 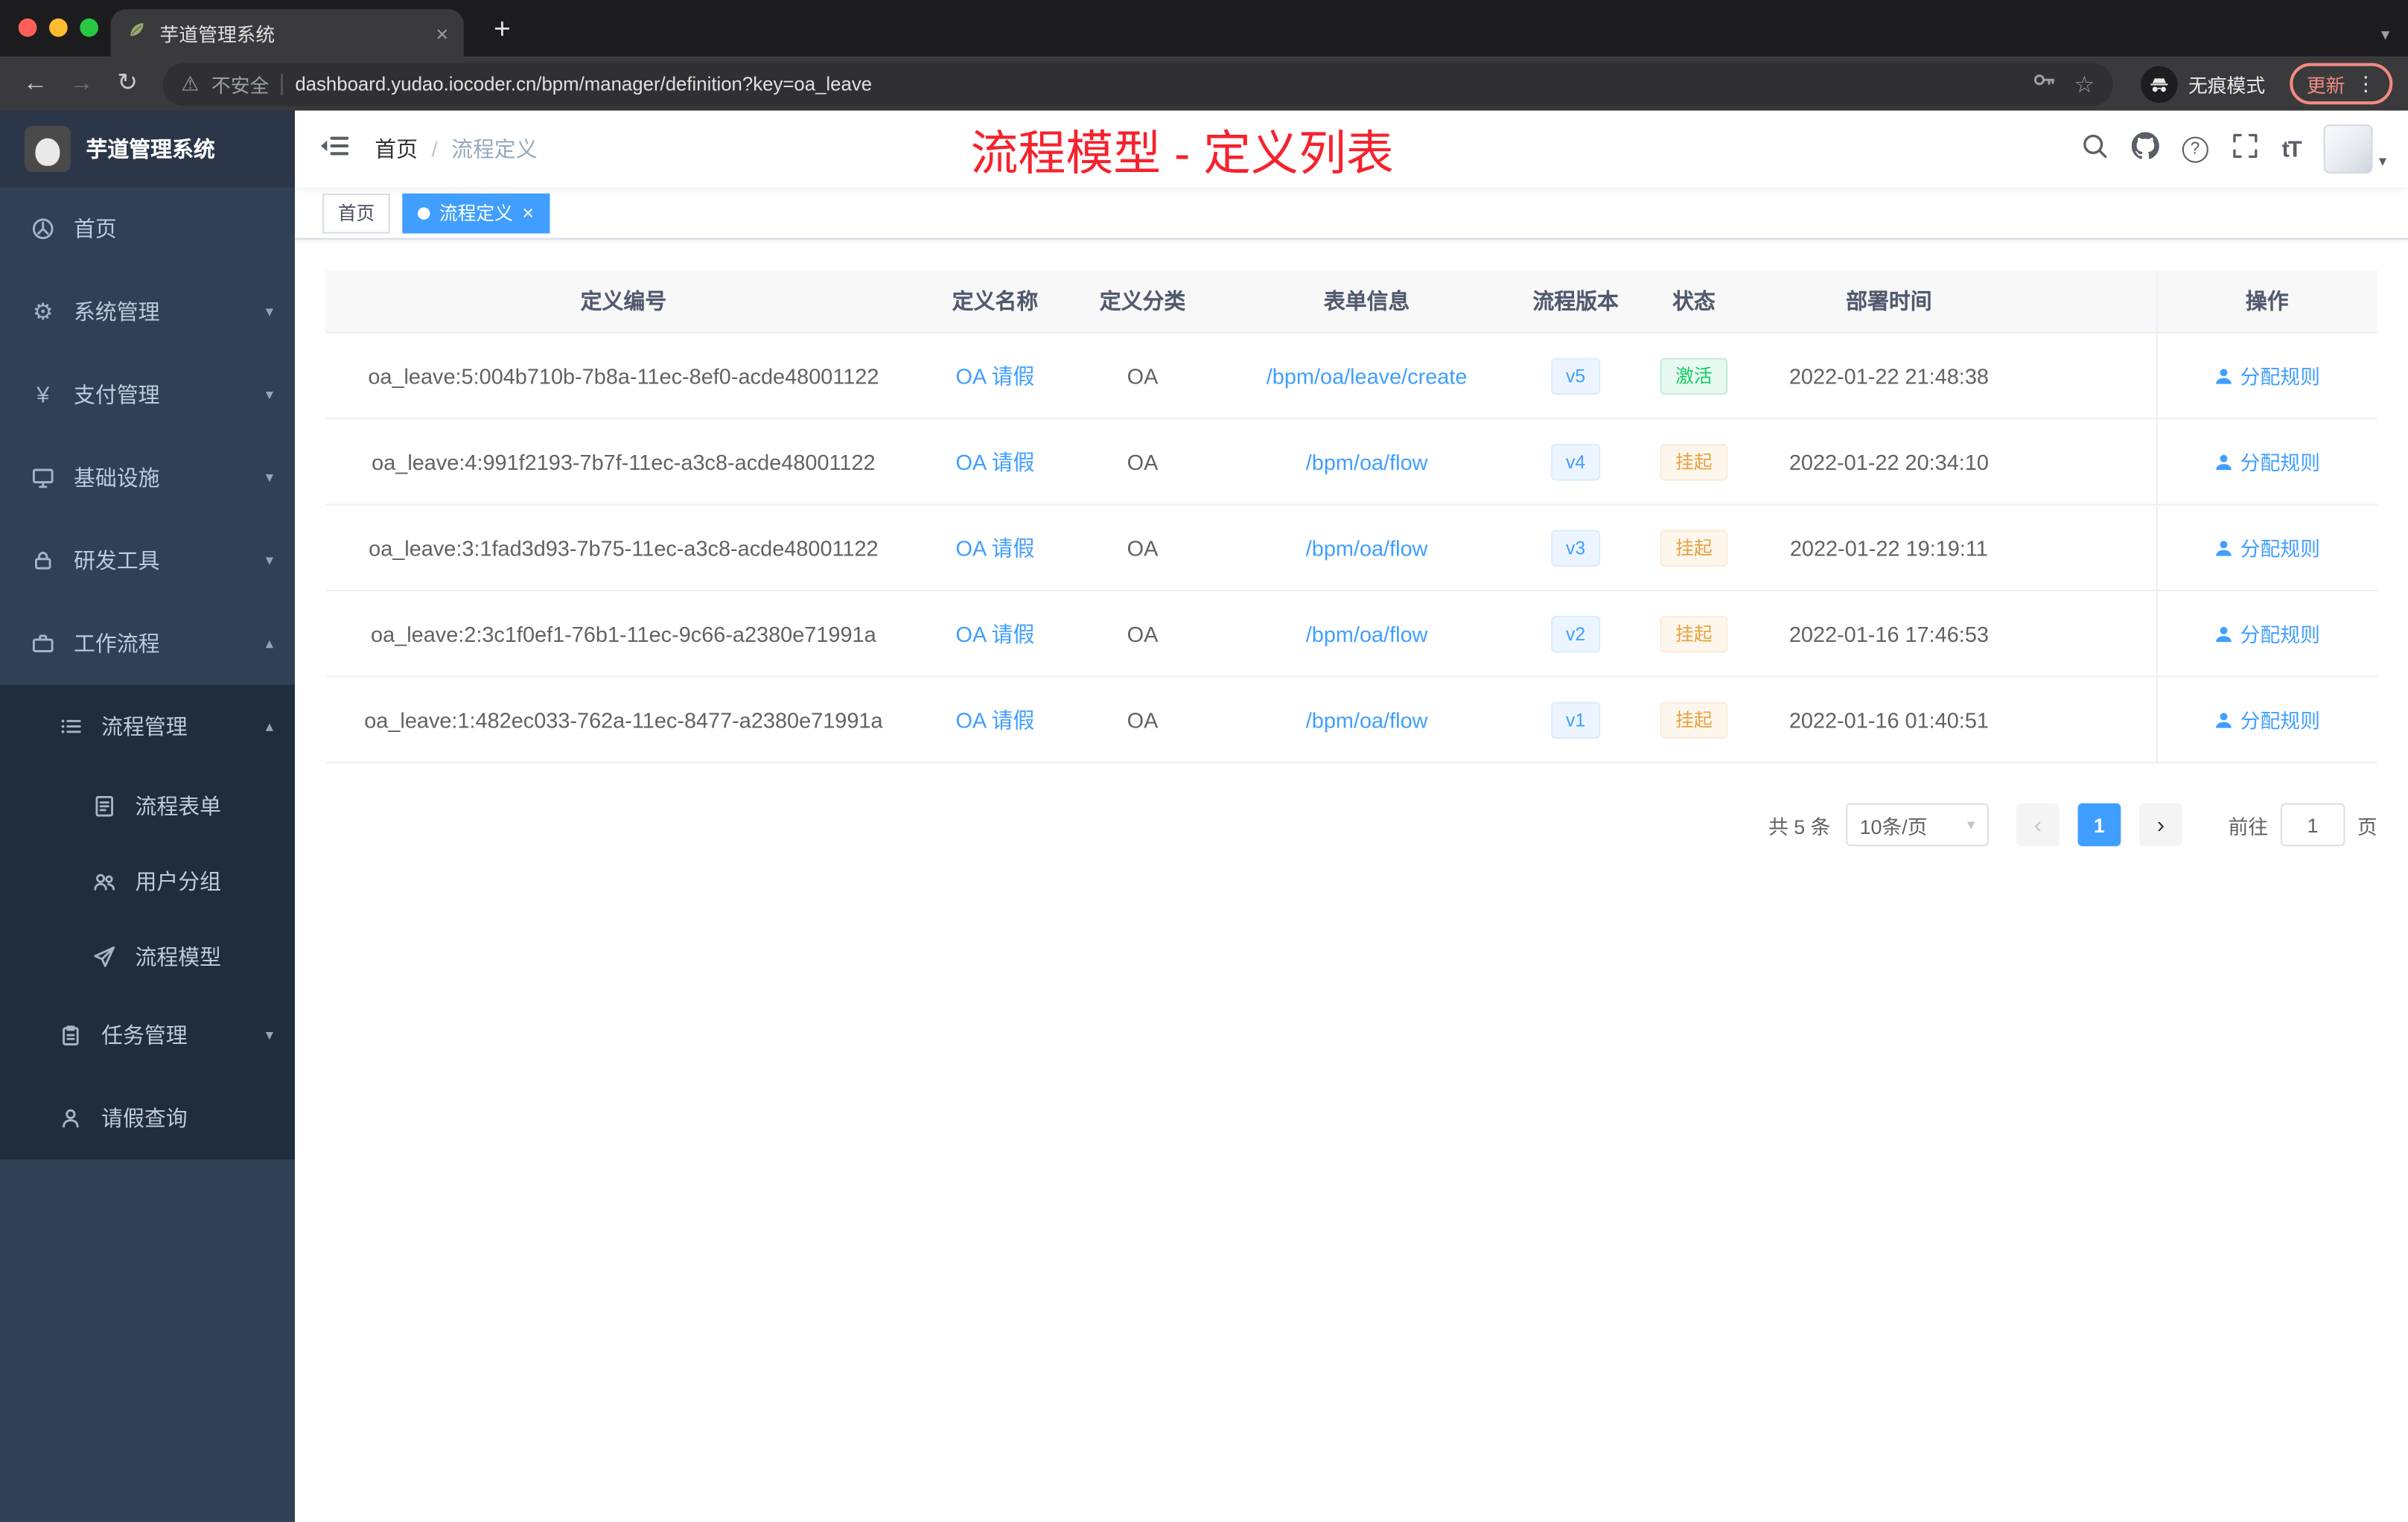 What do you see at coordinates (2348, 149) in the screenshot?
I see `avatar` at bounding box center [2348, 149].